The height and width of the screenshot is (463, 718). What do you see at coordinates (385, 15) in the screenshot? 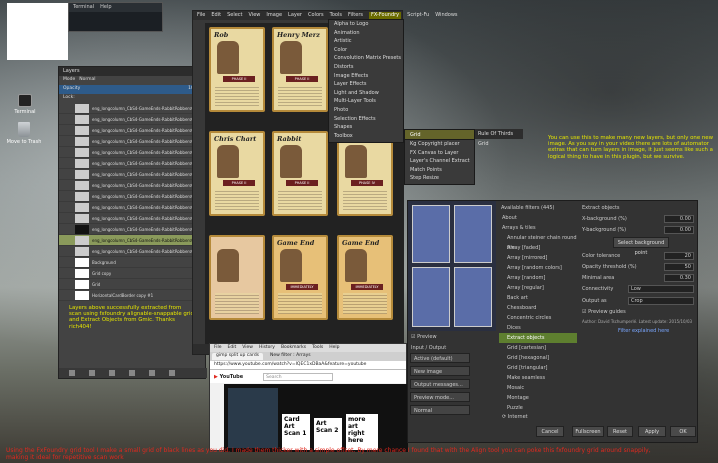
I see `gimp-menu-fx-foundry: FX-Foundry` at bounding box center [385, 15].